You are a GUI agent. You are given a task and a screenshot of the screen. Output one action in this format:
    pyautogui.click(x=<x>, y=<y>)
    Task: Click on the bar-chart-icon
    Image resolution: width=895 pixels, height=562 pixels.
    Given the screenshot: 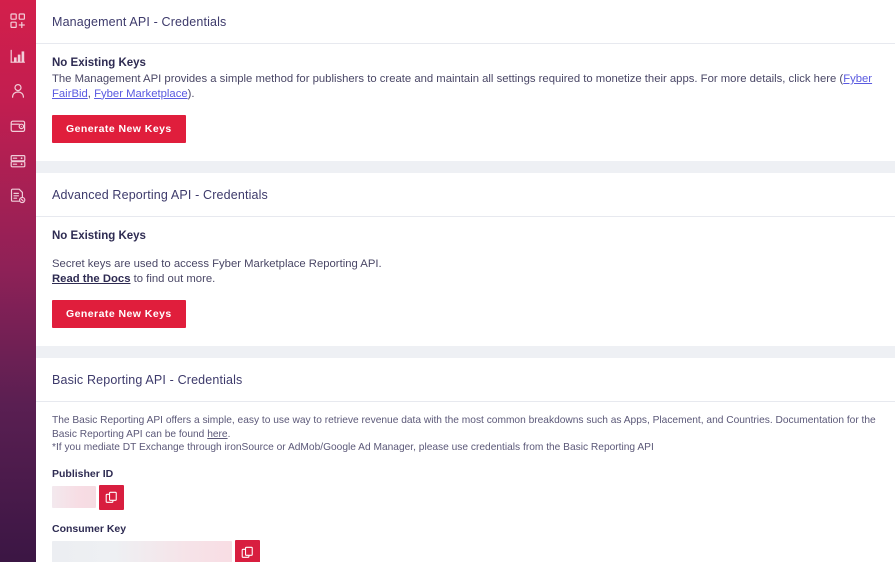 What is the action you would take?
    pyautogui.click(x=18, y=56)
    